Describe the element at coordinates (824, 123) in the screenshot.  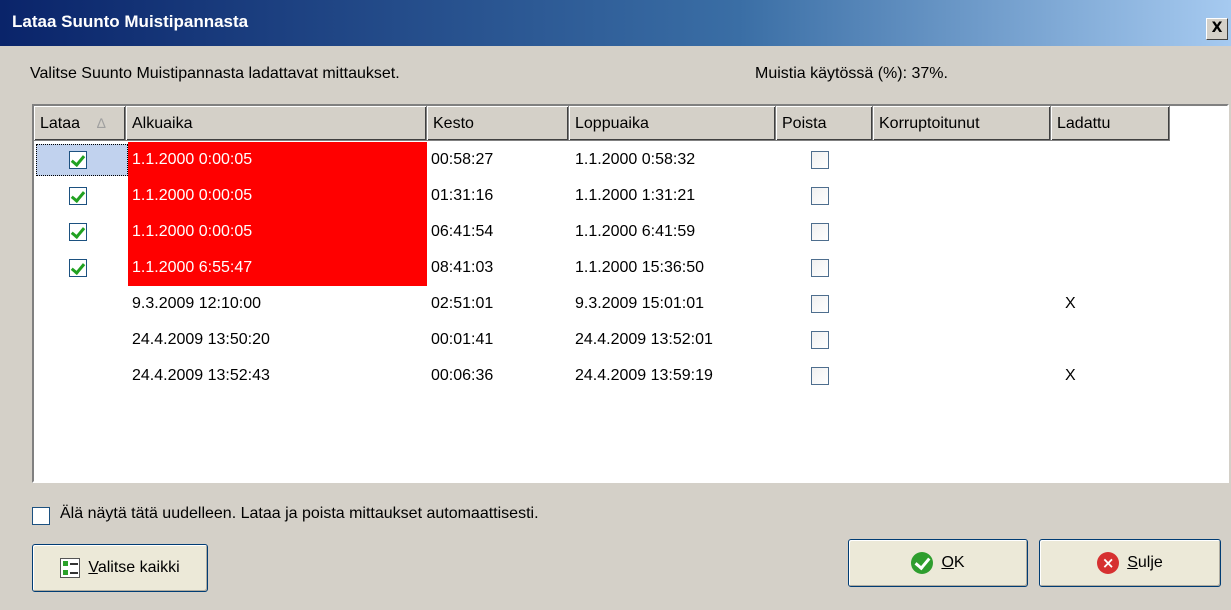
I see `column-header-poista: Poista` at that location.